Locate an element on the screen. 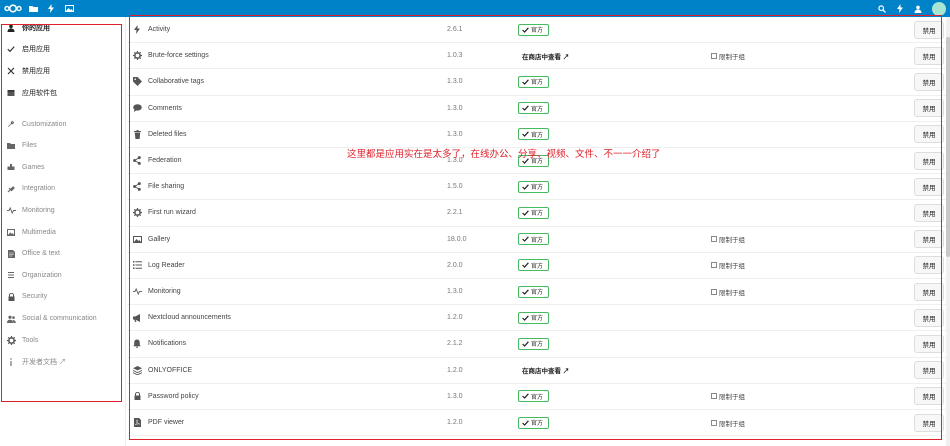 This screenshot has height=446, width=950. app-name: ONLYOFFICE is located at coordinates (170, 370).